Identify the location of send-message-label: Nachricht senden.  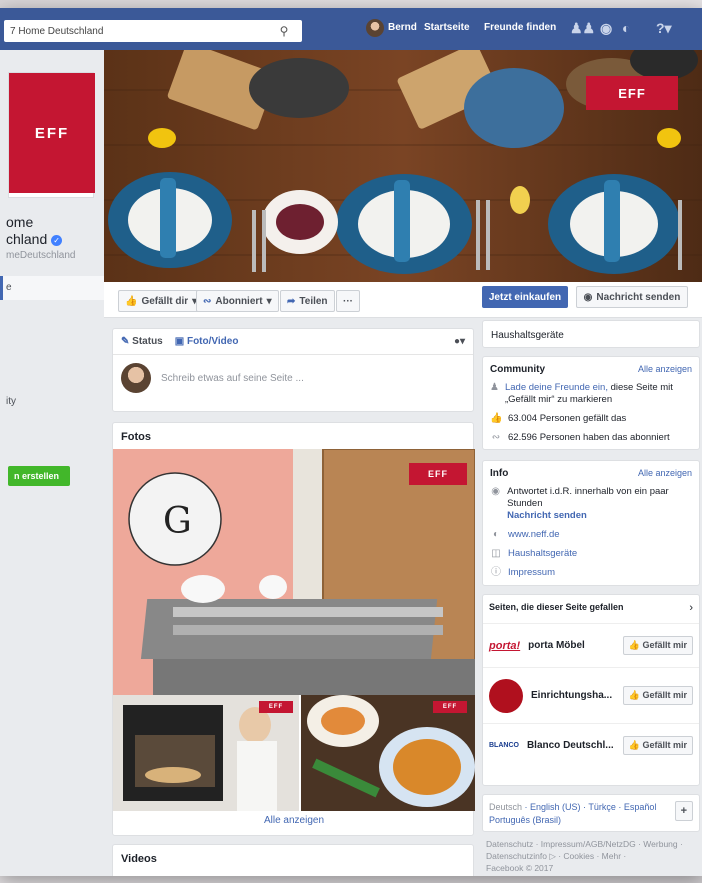
(638, 297).